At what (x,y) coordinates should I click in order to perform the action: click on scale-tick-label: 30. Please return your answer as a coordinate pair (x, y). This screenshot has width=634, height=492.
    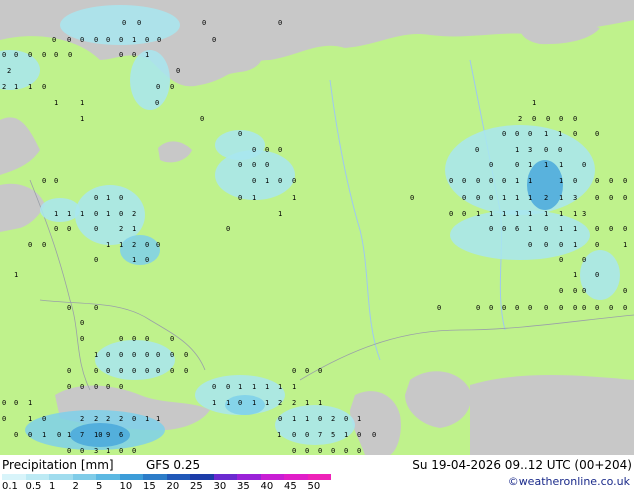
    Looking at the image, I should click on (220, 486).